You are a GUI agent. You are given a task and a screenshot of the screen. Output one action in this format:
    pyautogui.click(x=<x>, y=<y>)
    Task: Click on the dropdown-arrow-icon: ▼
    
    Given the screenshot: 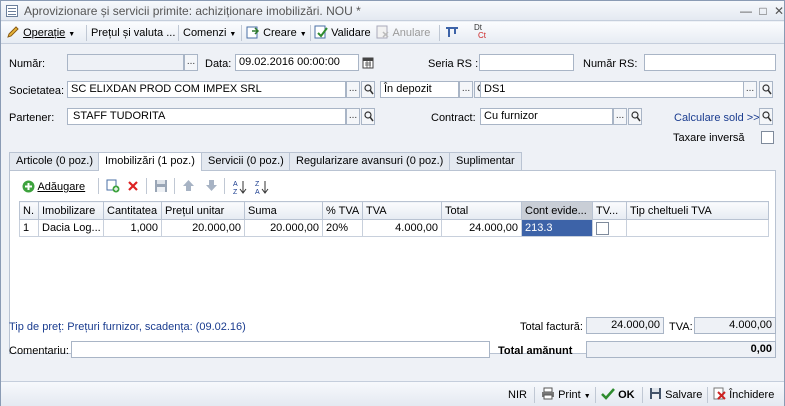 What is the action you would take?
    pyautogui.click(x=72, y=34)
    